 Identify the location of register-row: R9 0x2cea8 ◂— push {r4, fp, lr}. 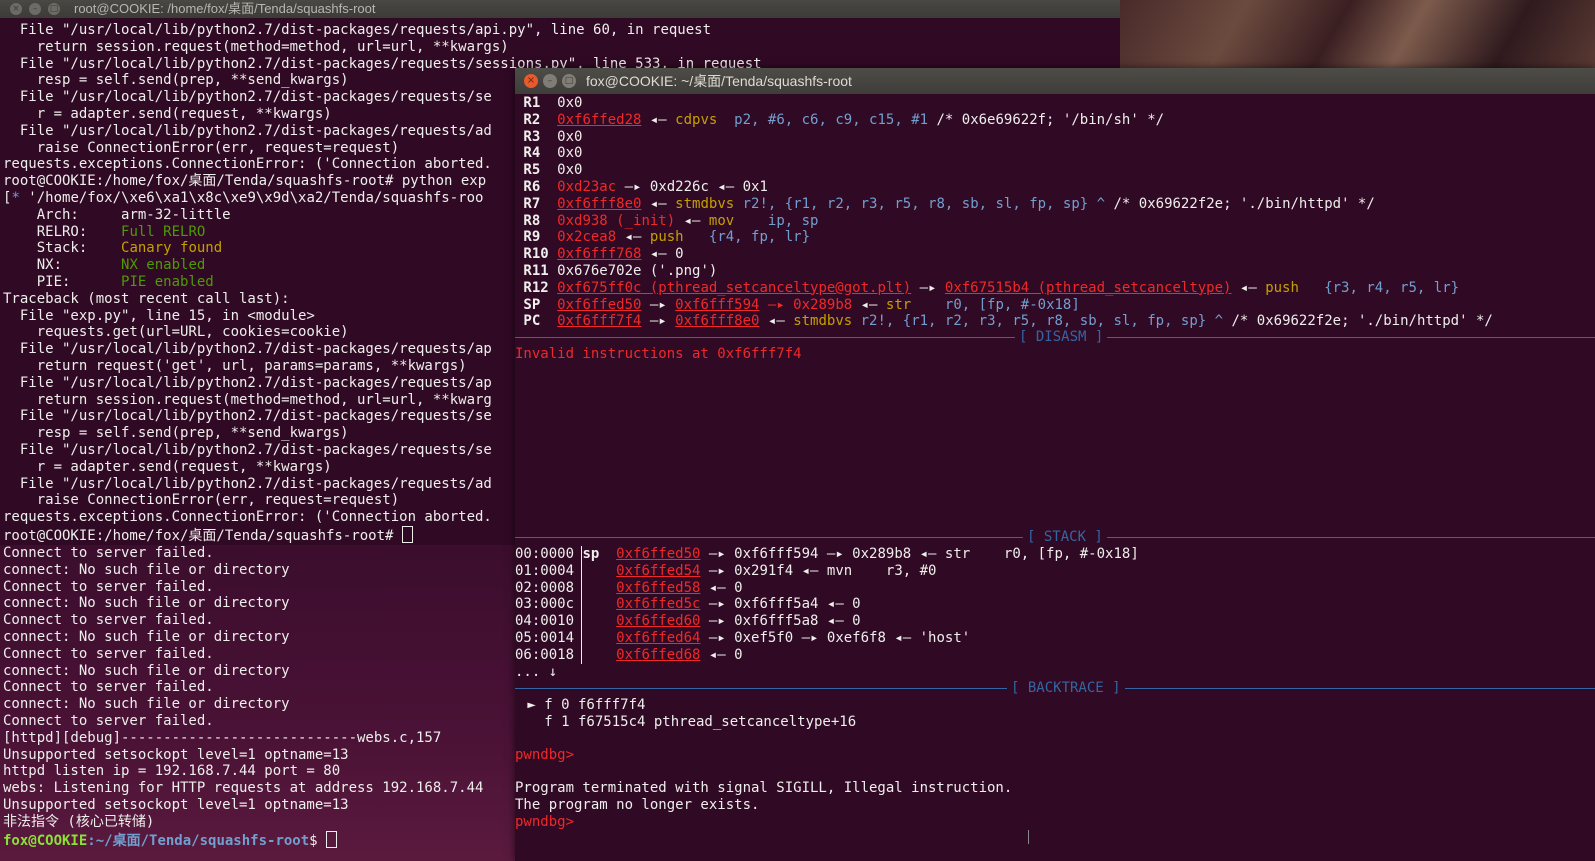
(1004, 237).